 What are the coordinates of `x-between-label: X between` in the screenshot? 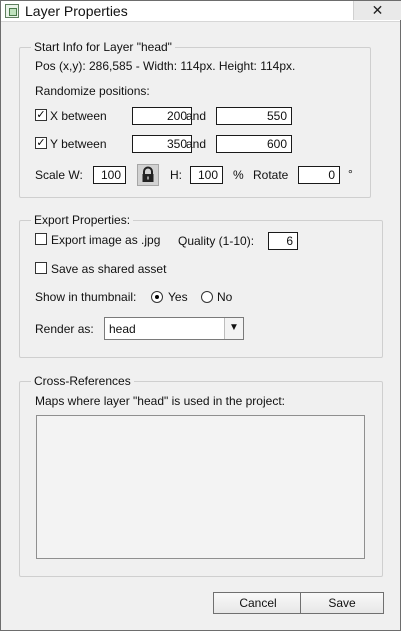 It's located at (78, 116).